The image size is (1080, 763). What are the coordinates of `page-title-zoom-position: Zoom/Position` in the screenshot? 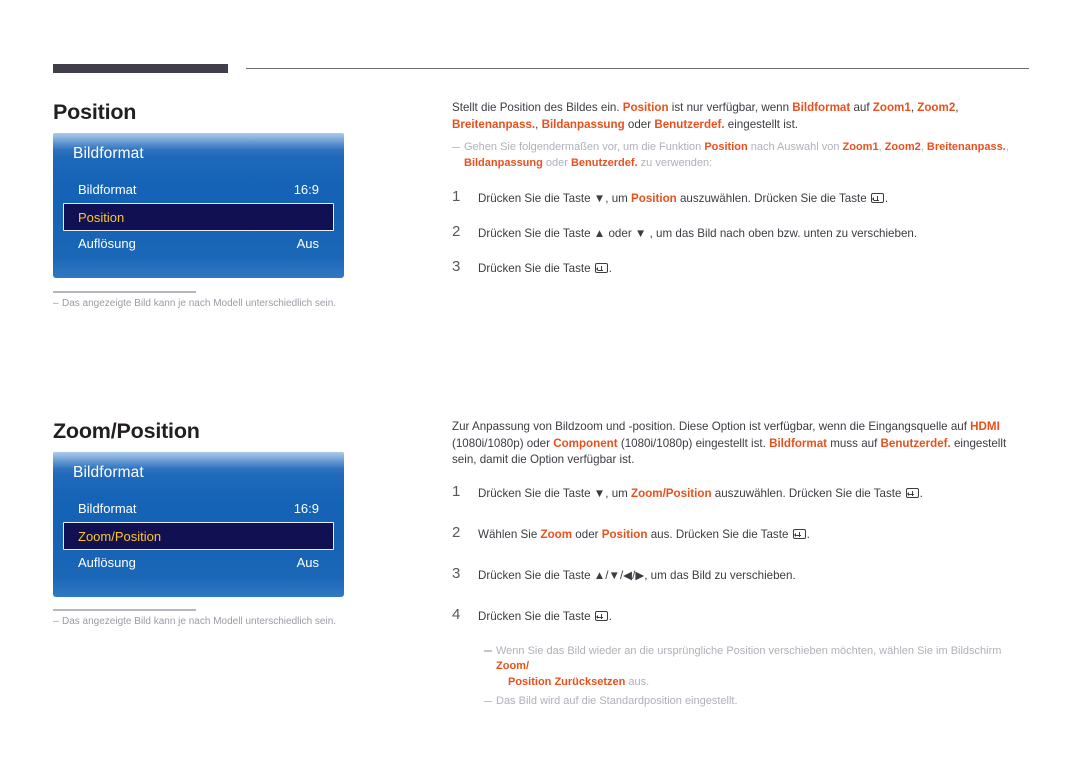 It's located at (126, 431).